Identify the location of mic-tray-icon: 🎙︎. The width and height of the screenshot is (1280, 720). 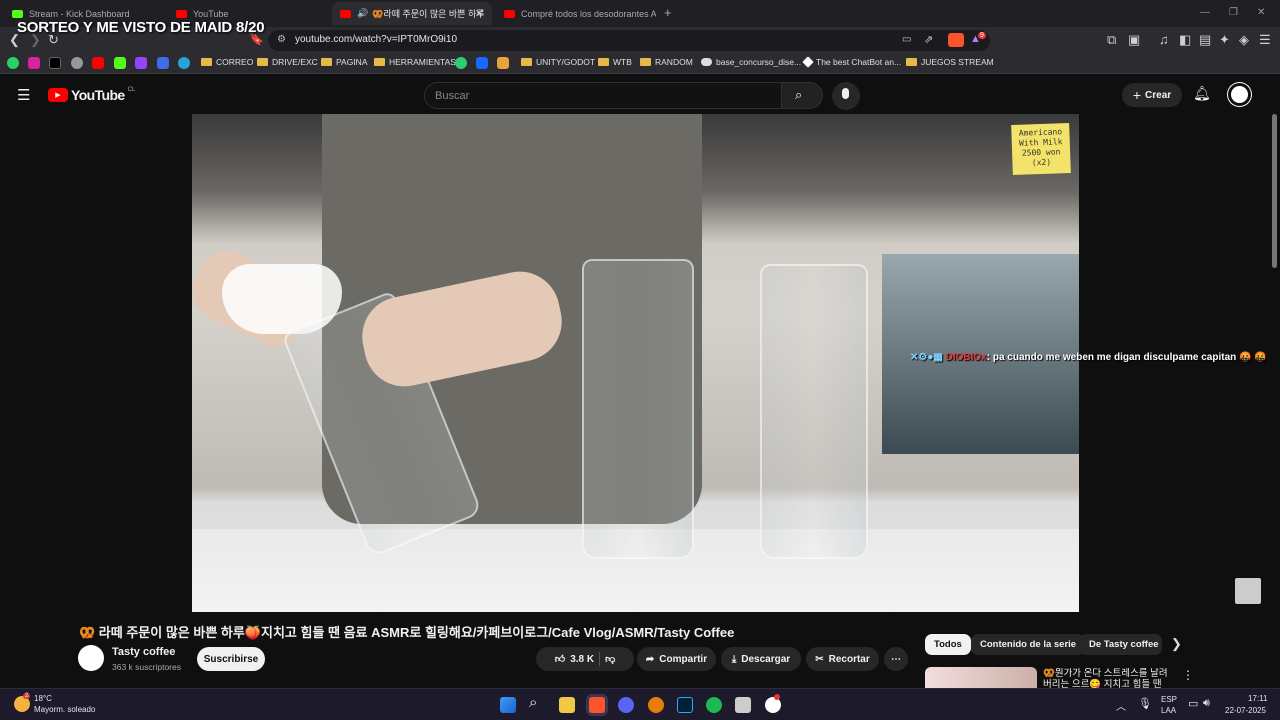
(1145, 703).